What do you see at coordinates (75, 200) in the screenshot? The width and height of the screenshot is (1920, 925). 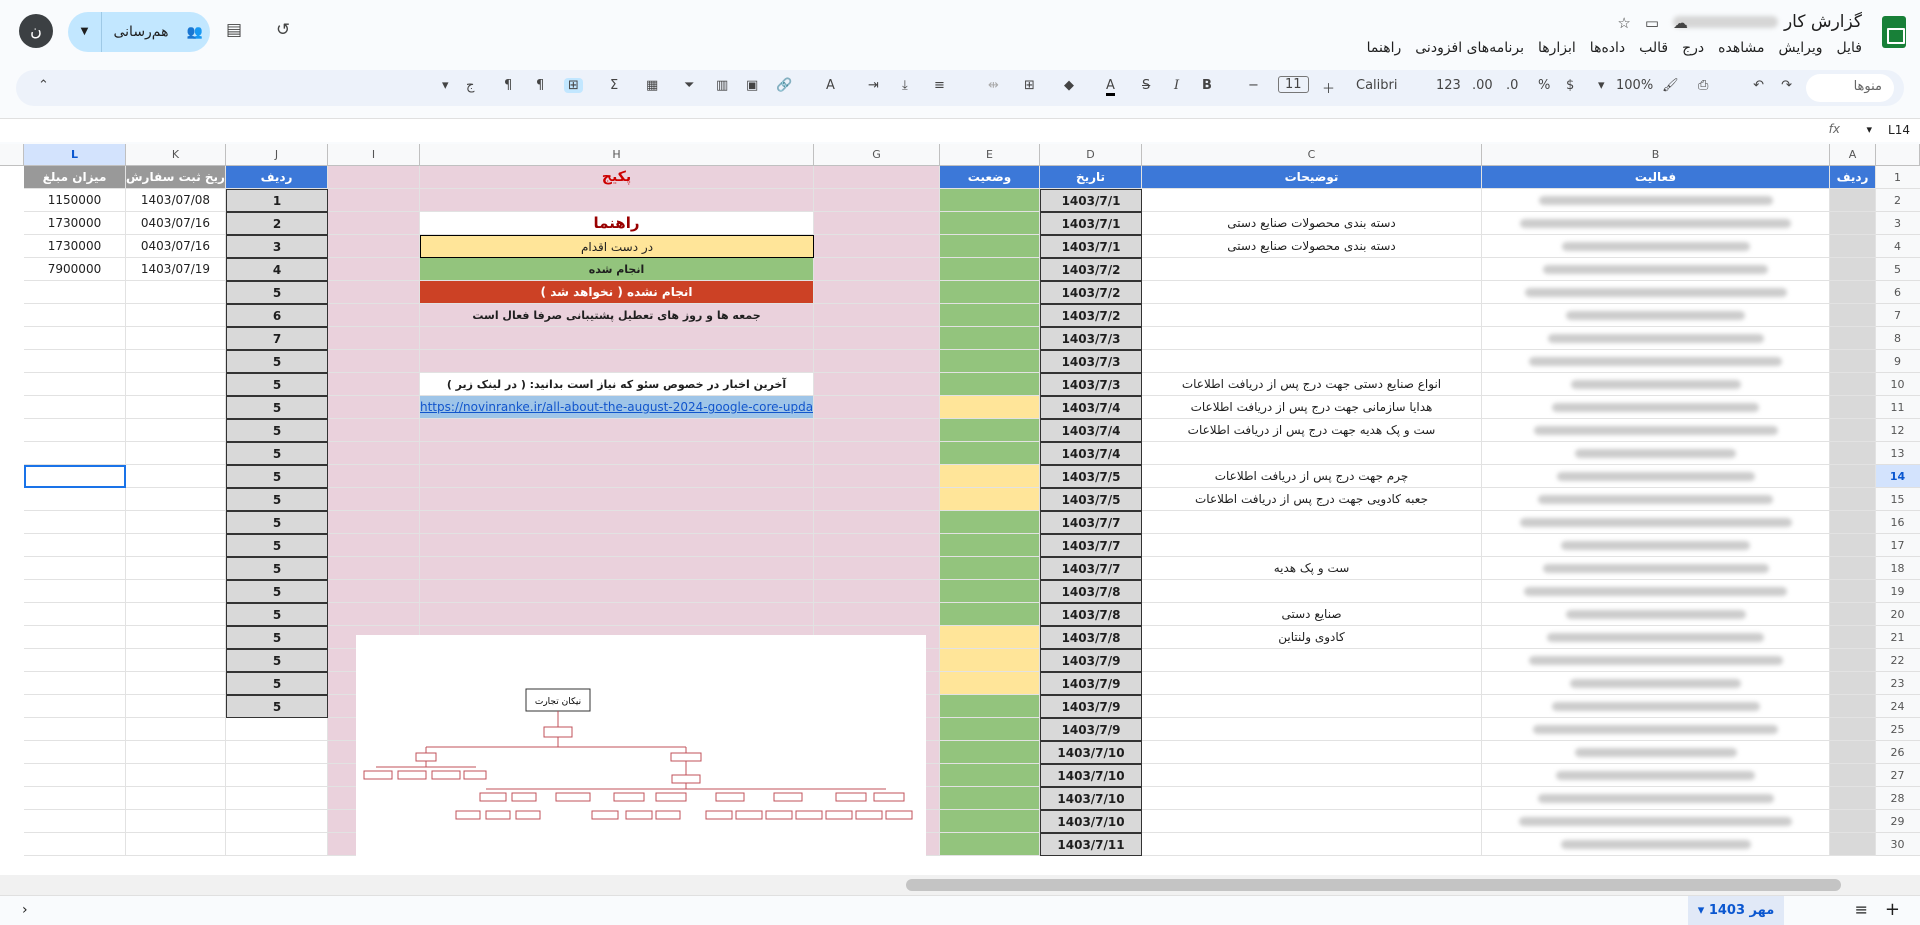 I see `order-amount: 1150000` at bounding box center [75, 200].